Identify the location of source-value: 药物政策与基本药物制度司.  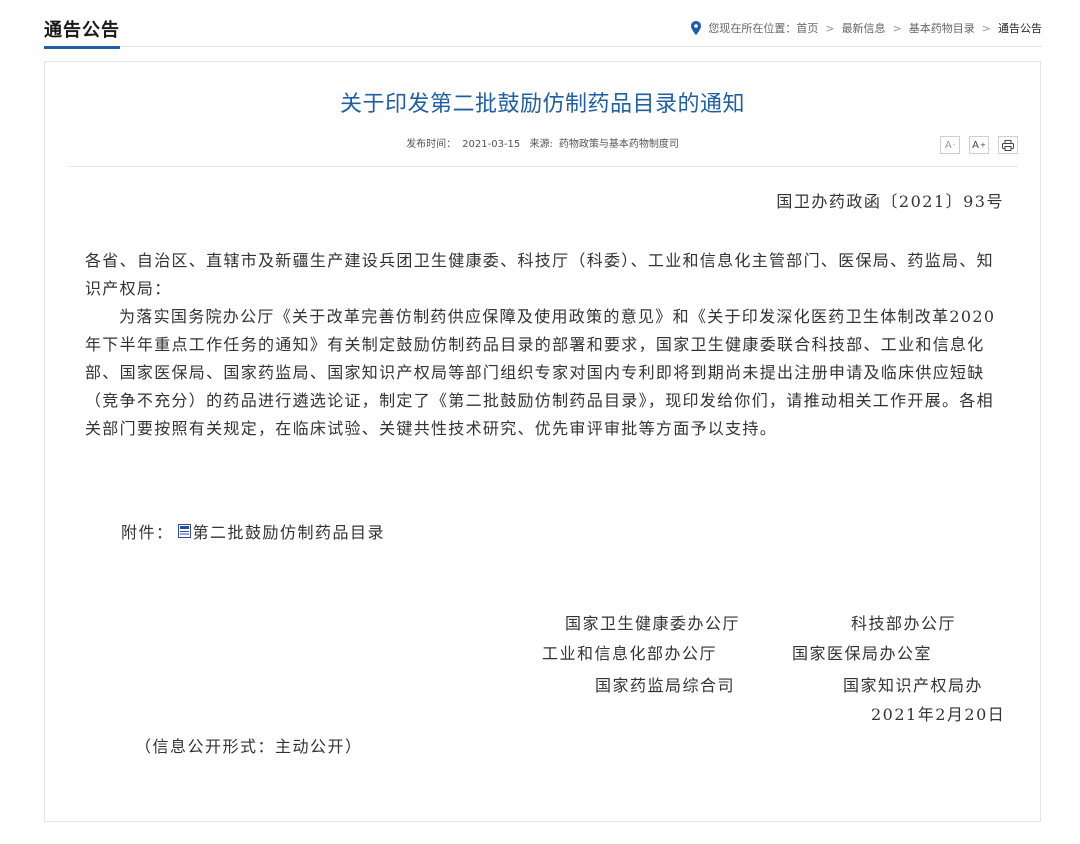
(618, 144).